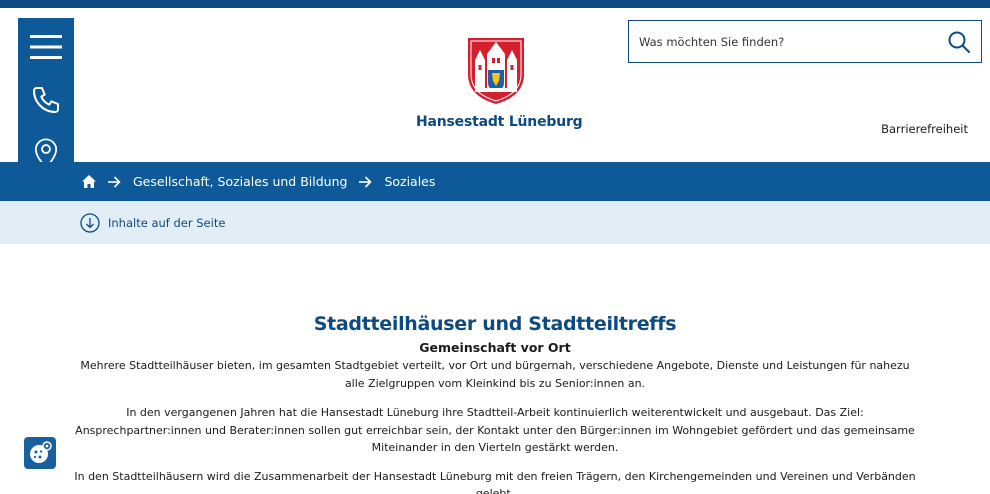 The height and width of the screenshot is (494, 990). I want to click on phone-button, so click(46, 100).